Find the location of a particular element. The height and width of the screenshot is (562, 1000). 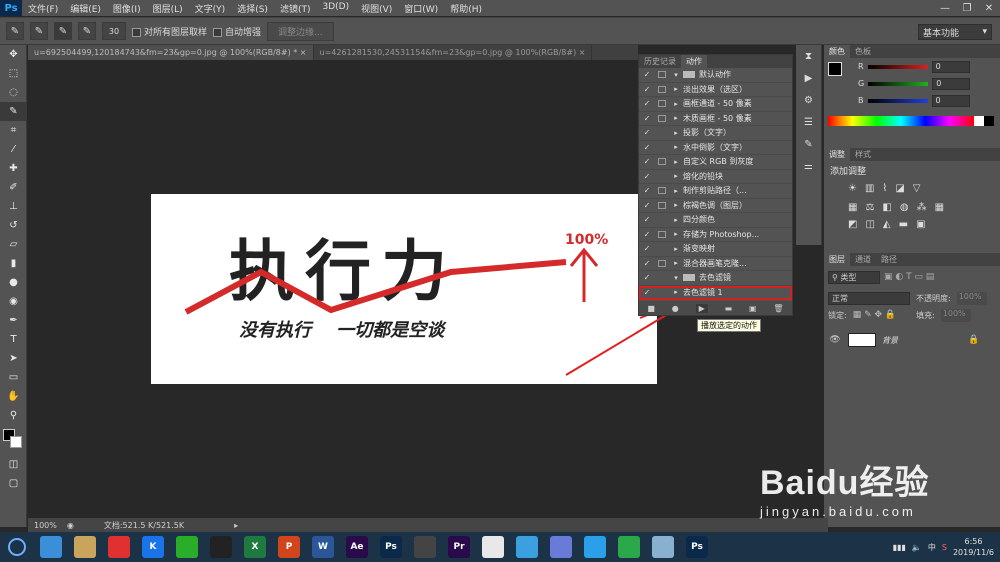

blue-value: 0 is located at coordinates (950, 100).